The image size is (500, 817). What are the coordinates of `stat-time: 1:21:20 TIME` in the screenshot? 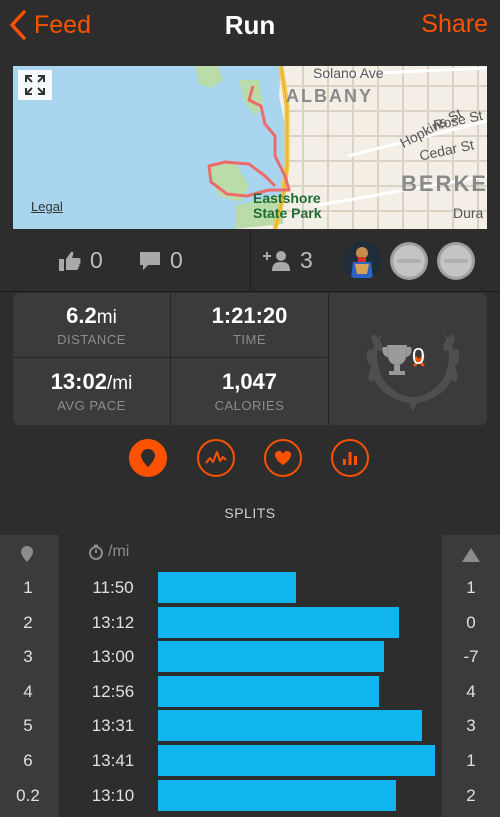 It's located at (249, 325).